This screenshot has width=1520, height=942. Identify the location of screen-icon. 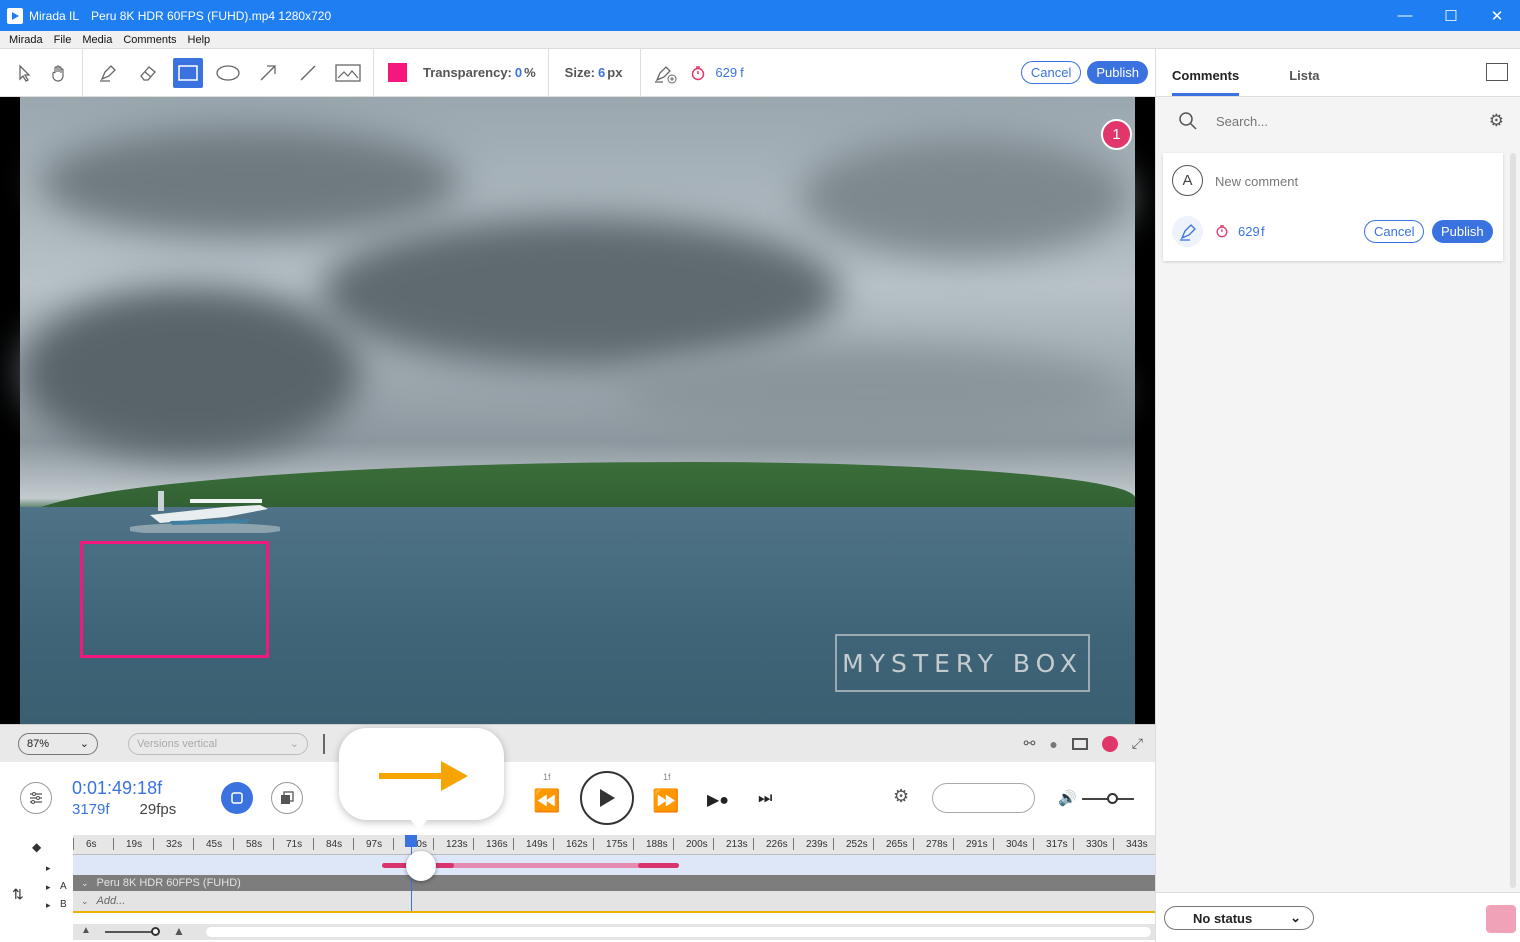
(1079, 743).